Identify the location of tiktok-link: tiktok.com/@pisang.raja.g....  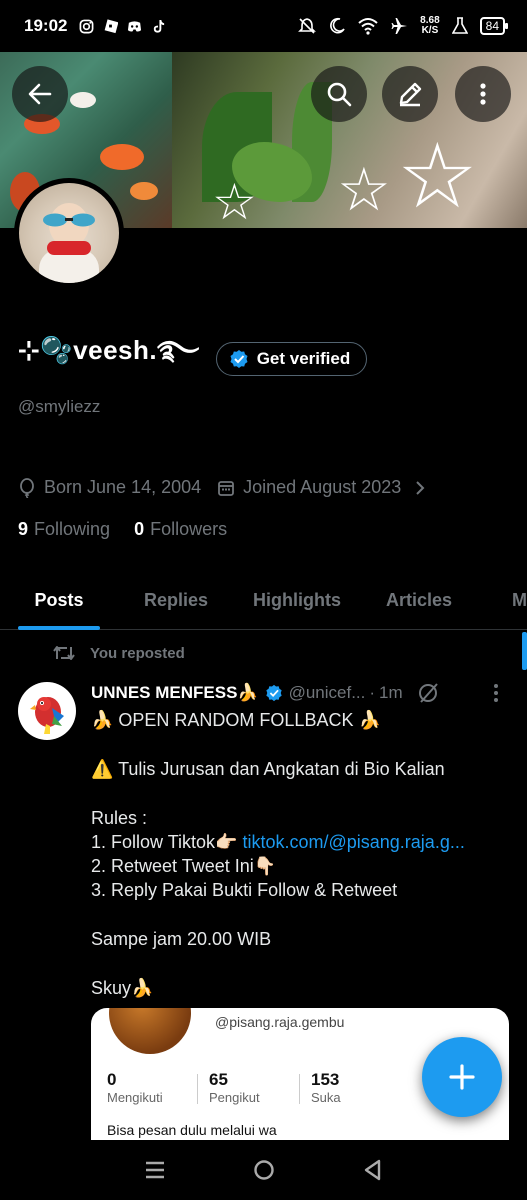
(353, 842).